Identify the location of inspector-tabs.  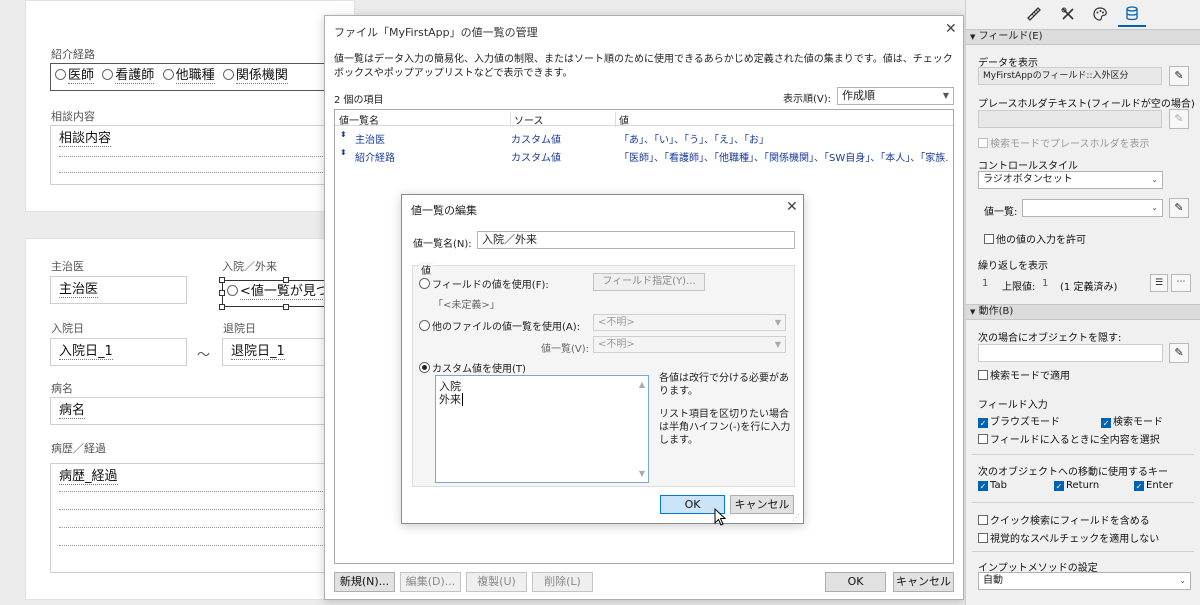
(1083, 14).